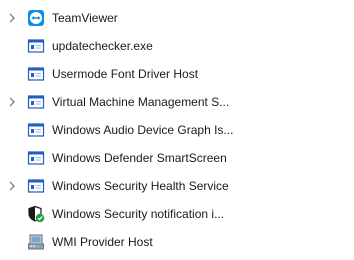 This screenshot has width=354, height=260. What do you see at coordinates (102, 46) in the screenshot?
I see `process-name: updatechecker.exe` at bounding box center [102, 46].